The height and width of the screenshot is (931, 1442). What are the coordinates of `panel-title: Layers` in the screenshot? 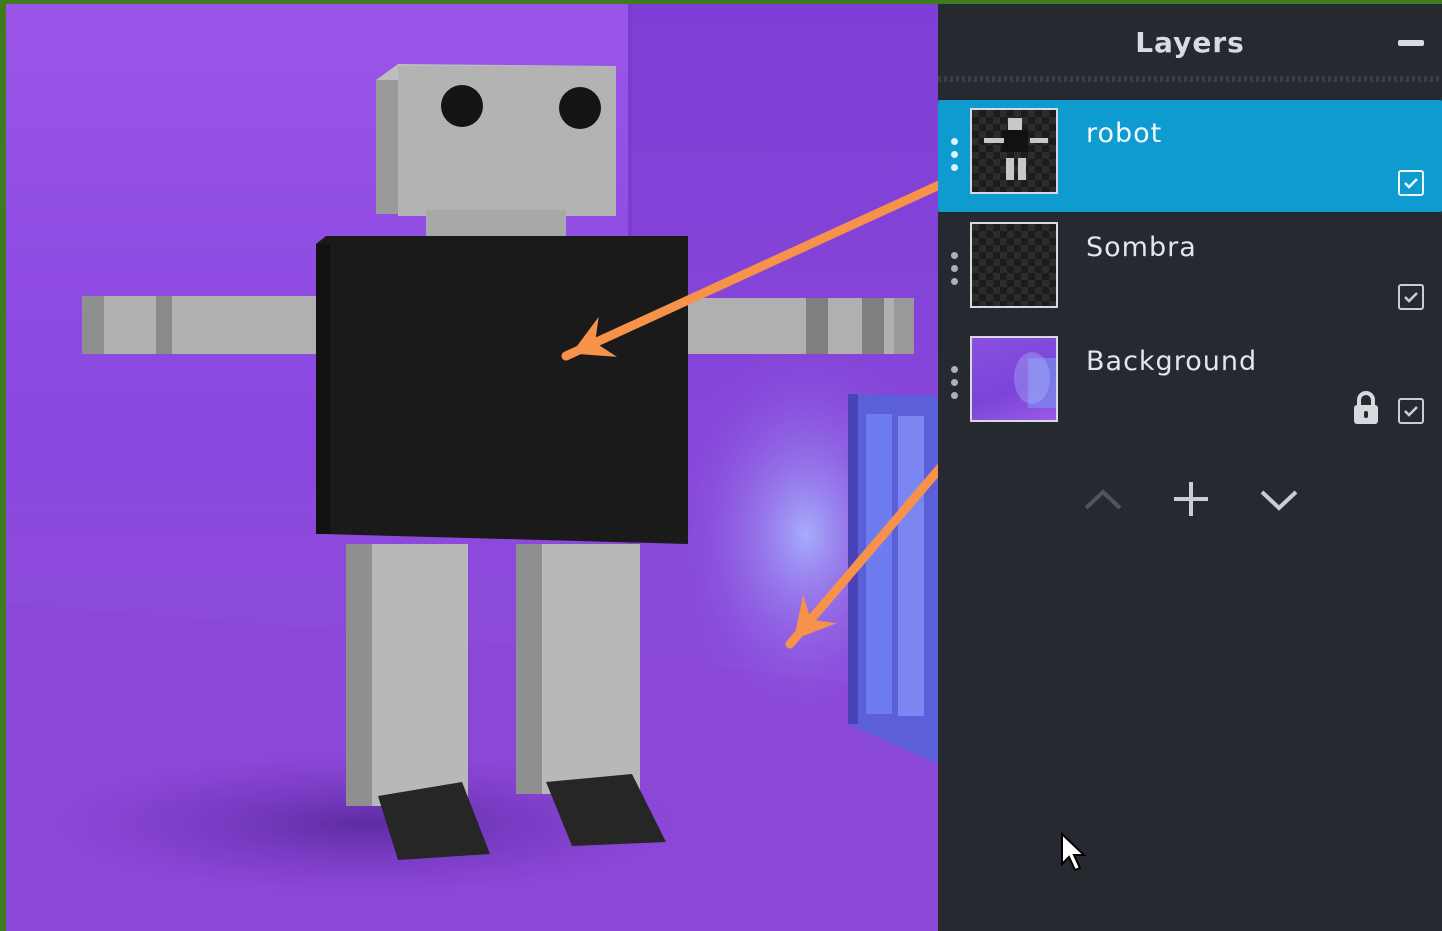 It's located at (1190, 42).